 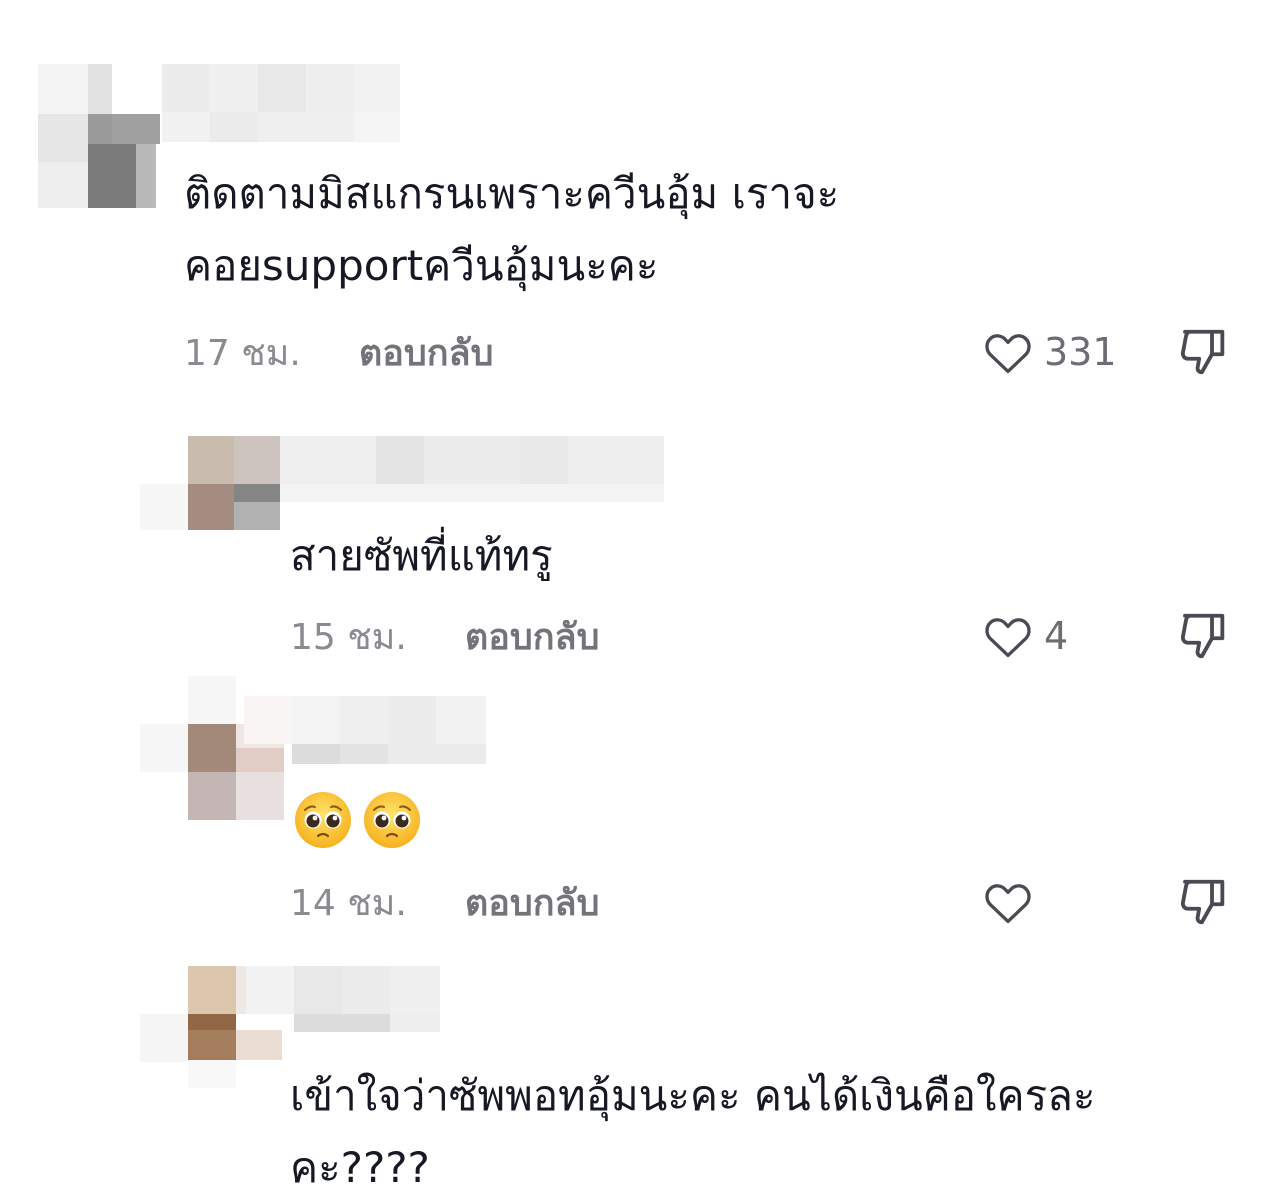 I want to click on comment-meta: 14 ชม. ตอบกลับ, so click(x=444, y=902).